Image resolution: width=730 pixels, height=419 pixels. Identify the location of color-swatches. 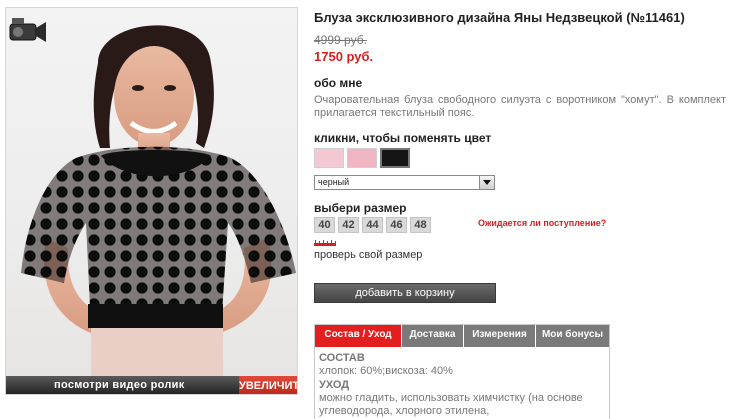
(362, 158).